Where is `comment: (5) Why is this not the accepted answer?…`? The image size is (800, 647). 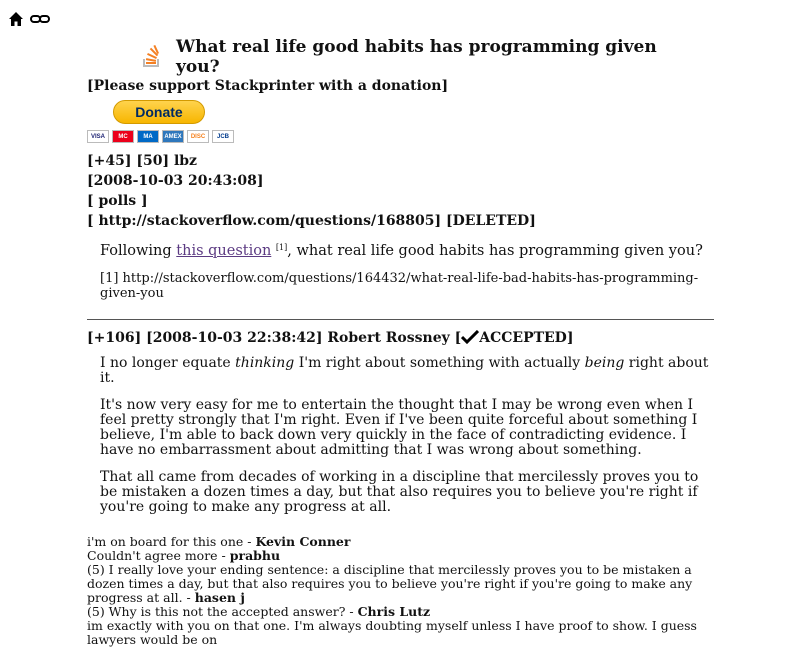
comment: (5) Why is this not the accepted answer?… is located at coordinates (402, 612).